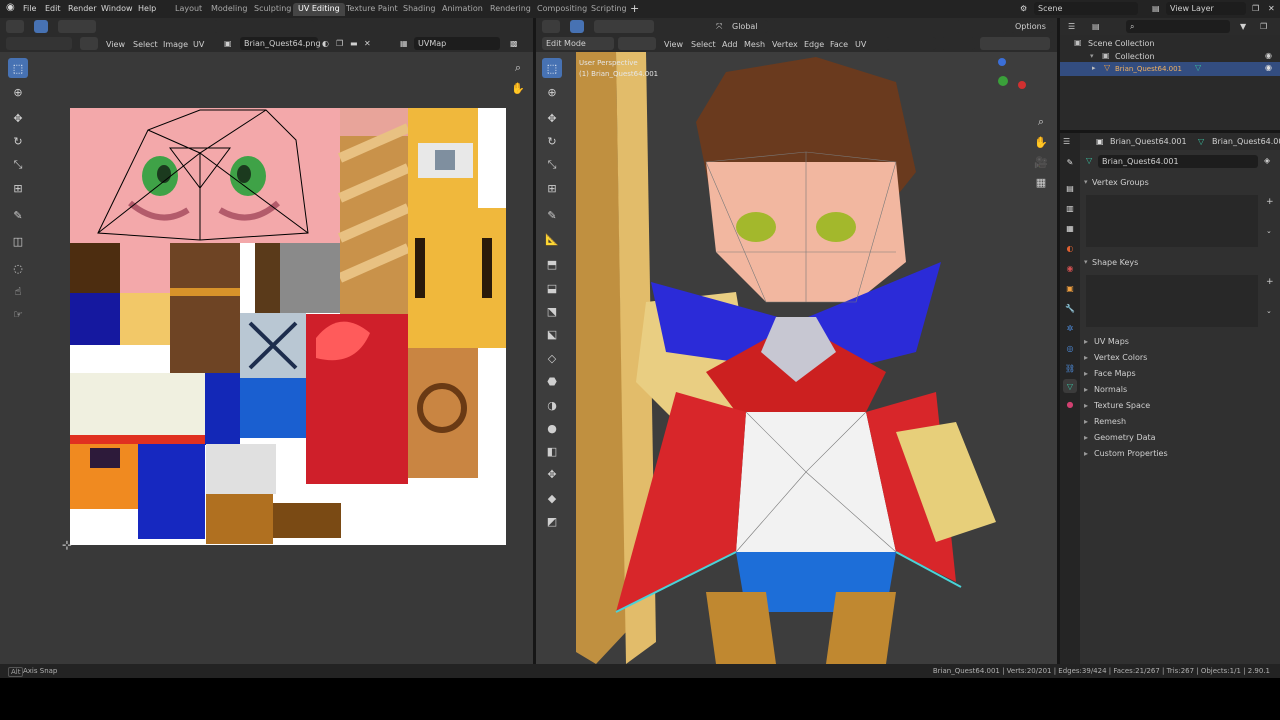 The height and width of the screenshot is (720, 1280). Describe the element at coordinates (15, 26) in the screenshot. I see `editor-type-icon` at that location.